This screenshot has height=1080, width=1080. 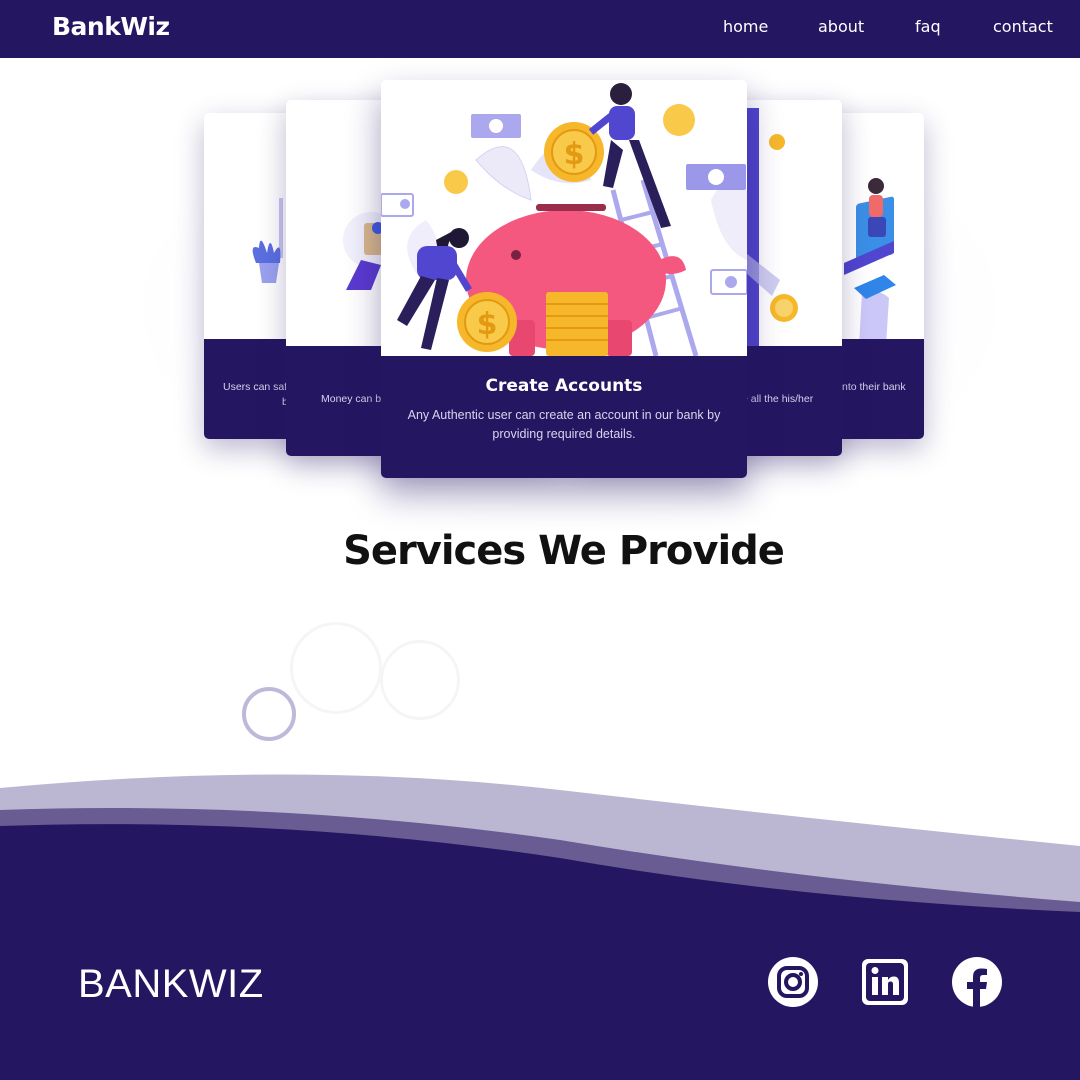 I want to click on card-caption-text: Money can b, so click(x=351, y=399).